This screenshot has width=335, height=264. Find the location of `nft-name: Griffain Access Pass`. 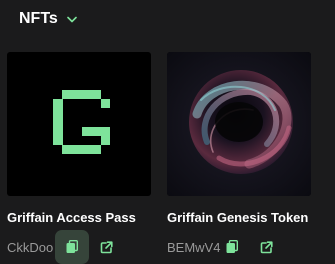

nft-name: Griffain Access Pass is located at coordinates (71, 217).